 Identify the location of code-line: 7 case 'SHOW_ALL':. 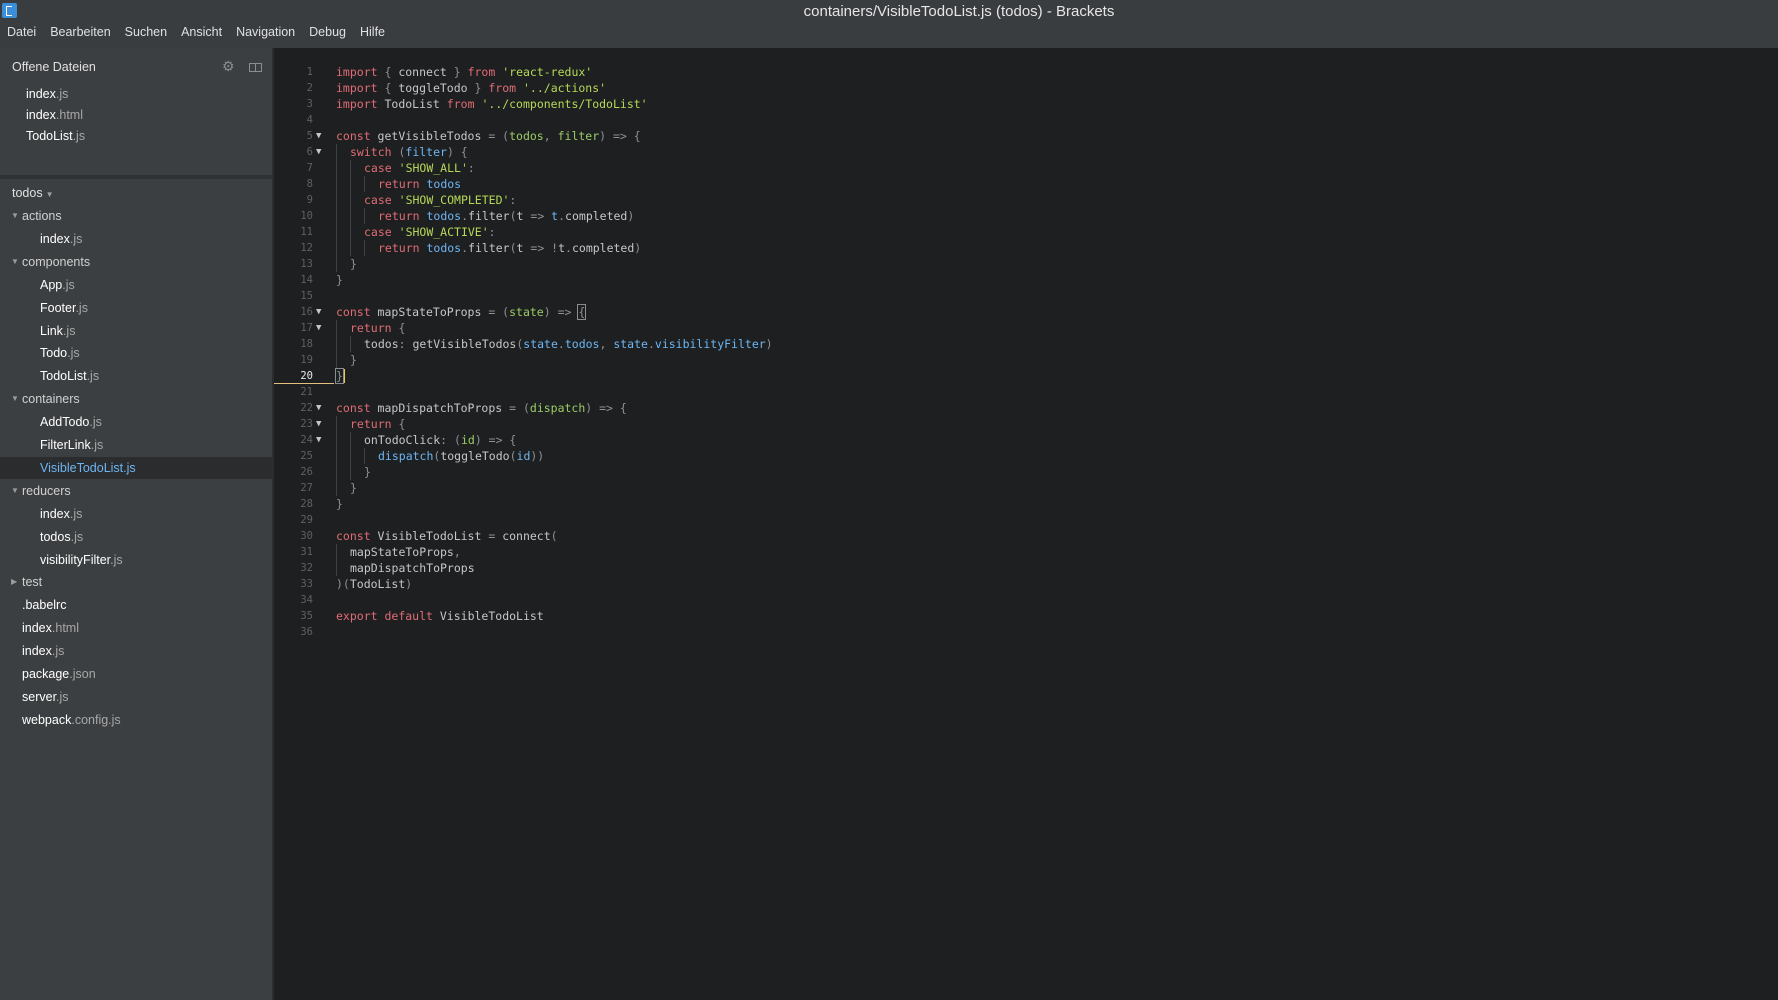
(1025, 168).